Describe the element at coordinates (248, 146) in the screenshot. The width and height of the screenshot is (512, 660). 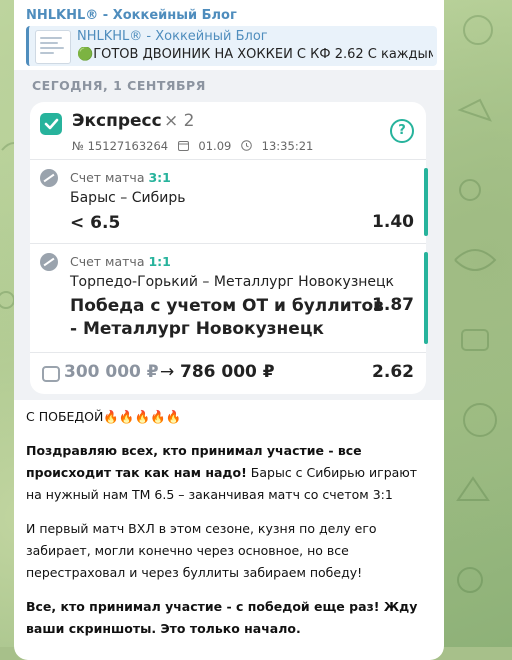
I see `clock-icon` at that location.